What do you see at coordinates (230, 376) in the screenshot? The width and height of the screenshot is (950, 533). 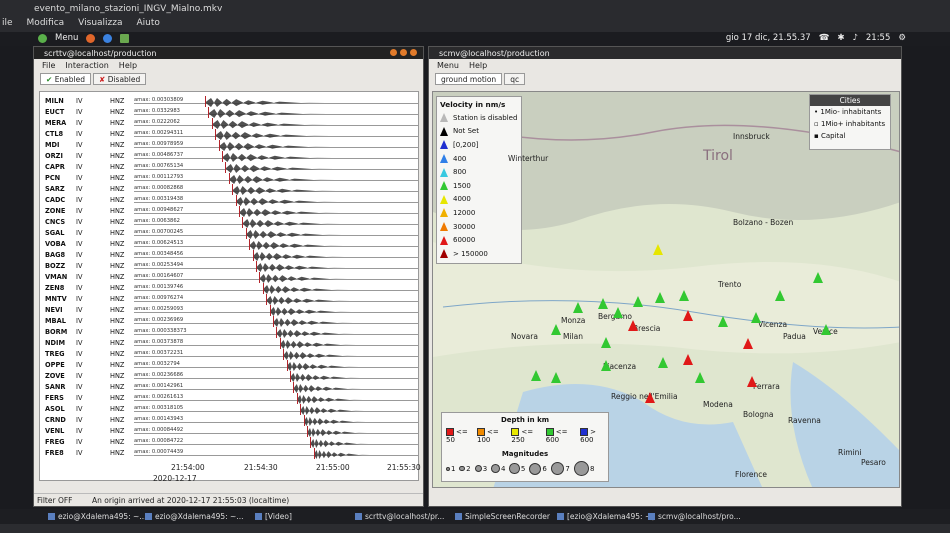 I see `trace-row: ZOVE IV HNZ amax: 0.00236686` at bounding box center [230, 376].